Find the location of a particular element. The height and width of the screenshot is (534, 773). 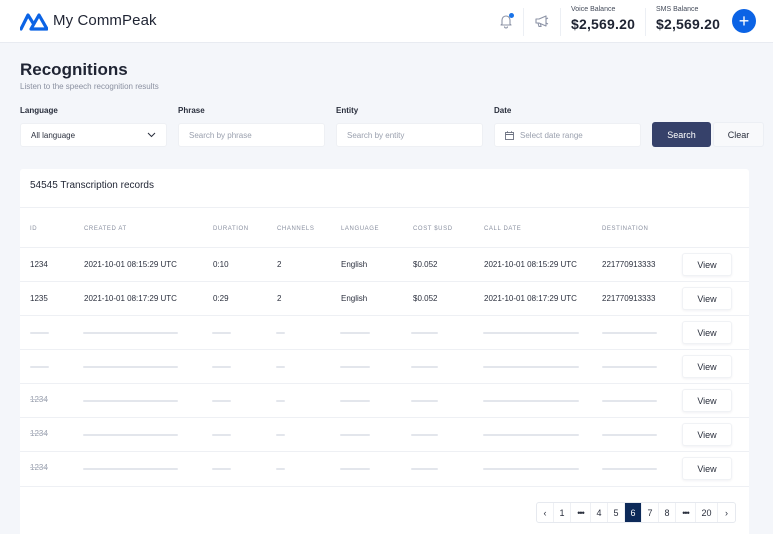

announcements-button is located at coordinates (542, 21).